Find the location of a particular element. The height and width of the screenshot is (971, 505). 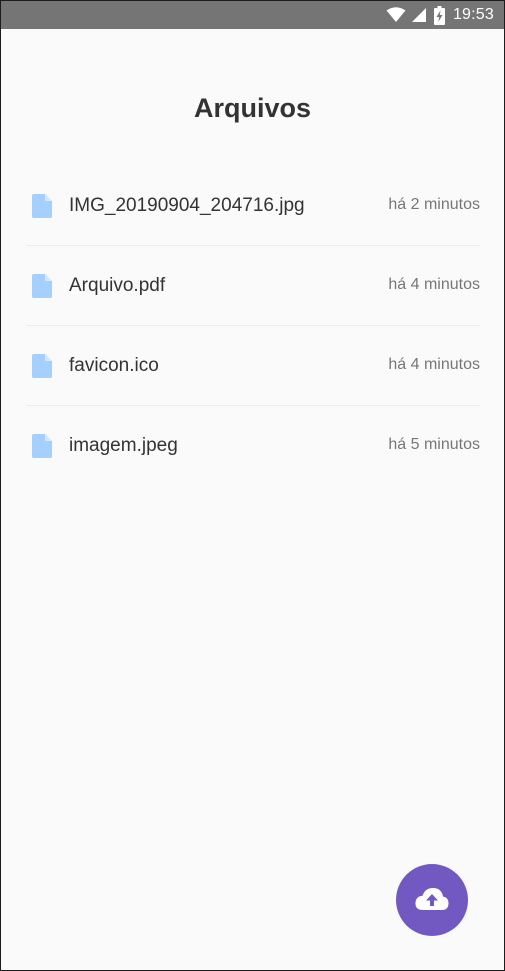

upload-button is located at coordinates (432, 900).